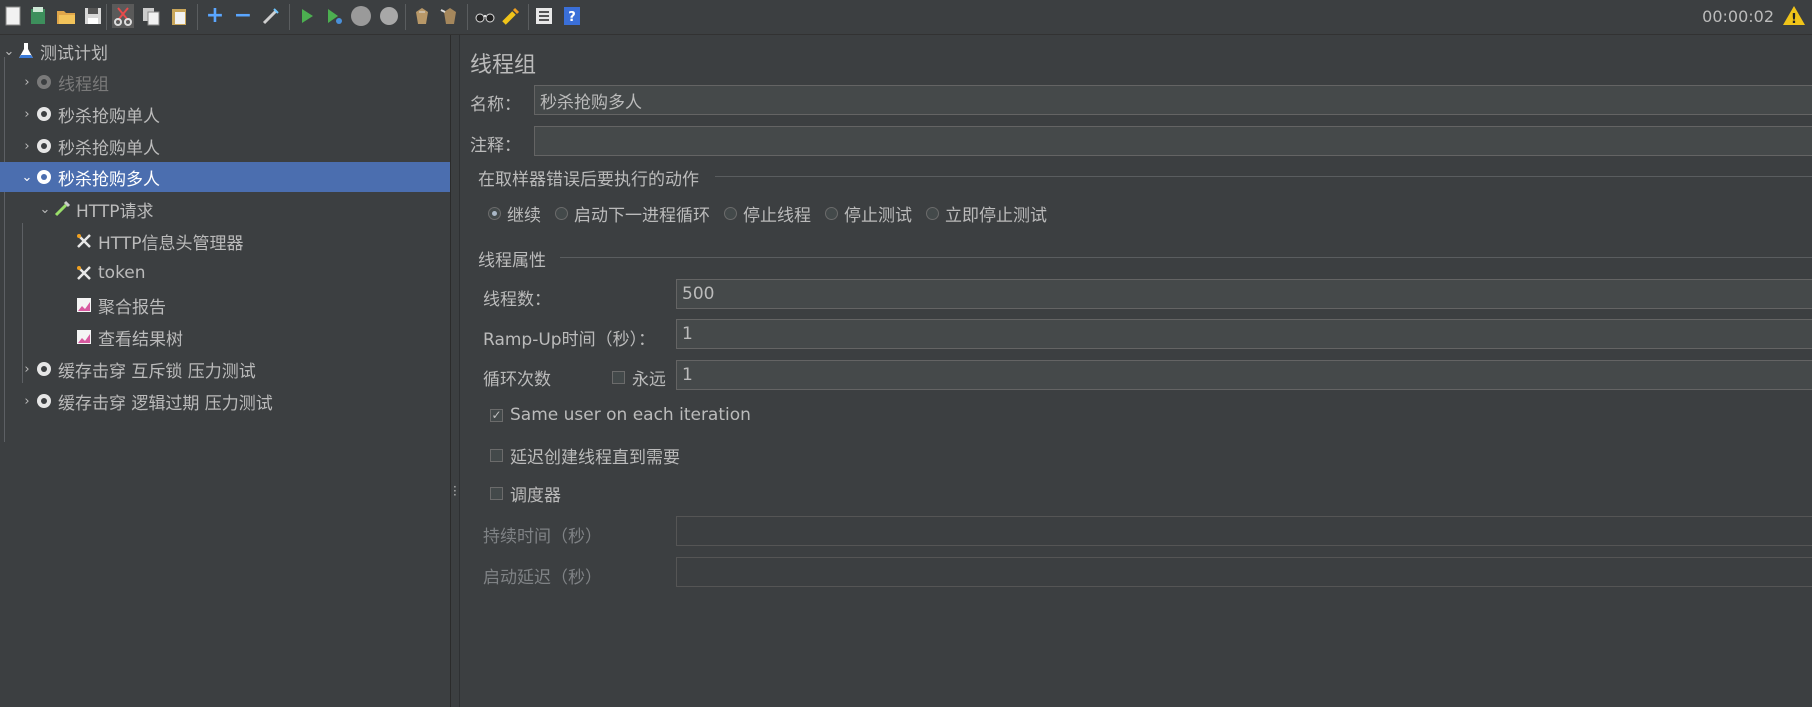 This screenshot has width=1812, height=707. Describe the element at coordinates (996, 216) in the screenshot. I see `radio-label: 立即停止测试` at that location.